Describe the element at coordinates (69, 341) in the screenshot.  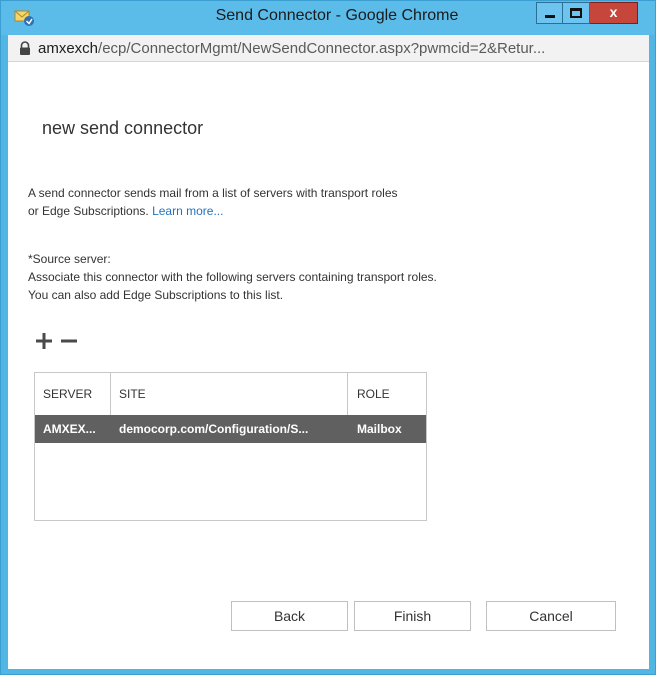
I see `remove-icon` at that location.